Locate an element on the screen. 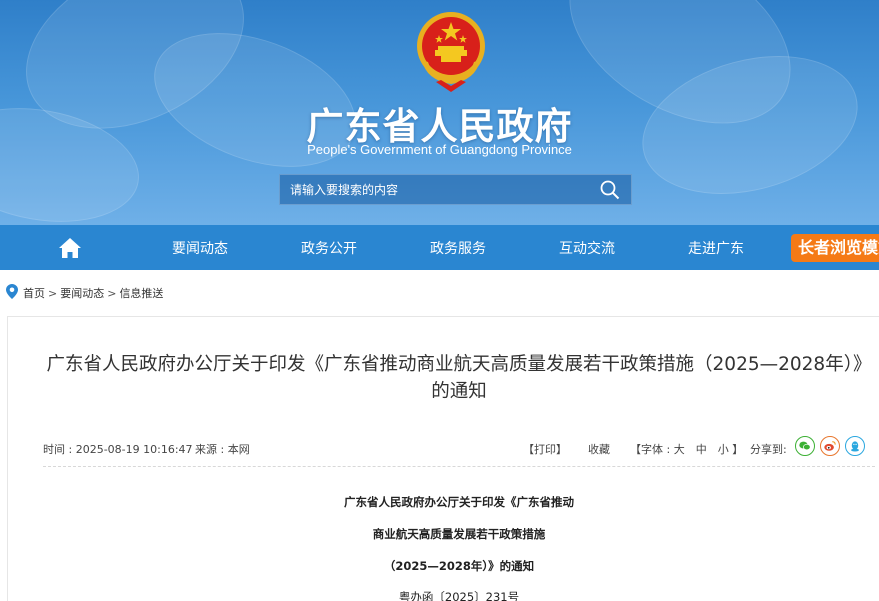  elder-mode-button: 长者浏览模式 is located at coordinates (835, 248).